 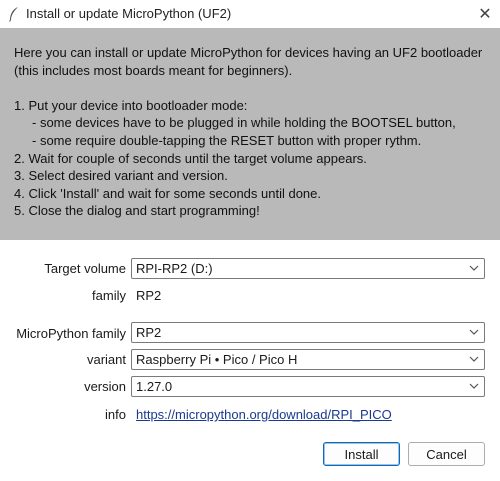 I want to click on target-volume-label: Target volume, so click(x=85, y=268).